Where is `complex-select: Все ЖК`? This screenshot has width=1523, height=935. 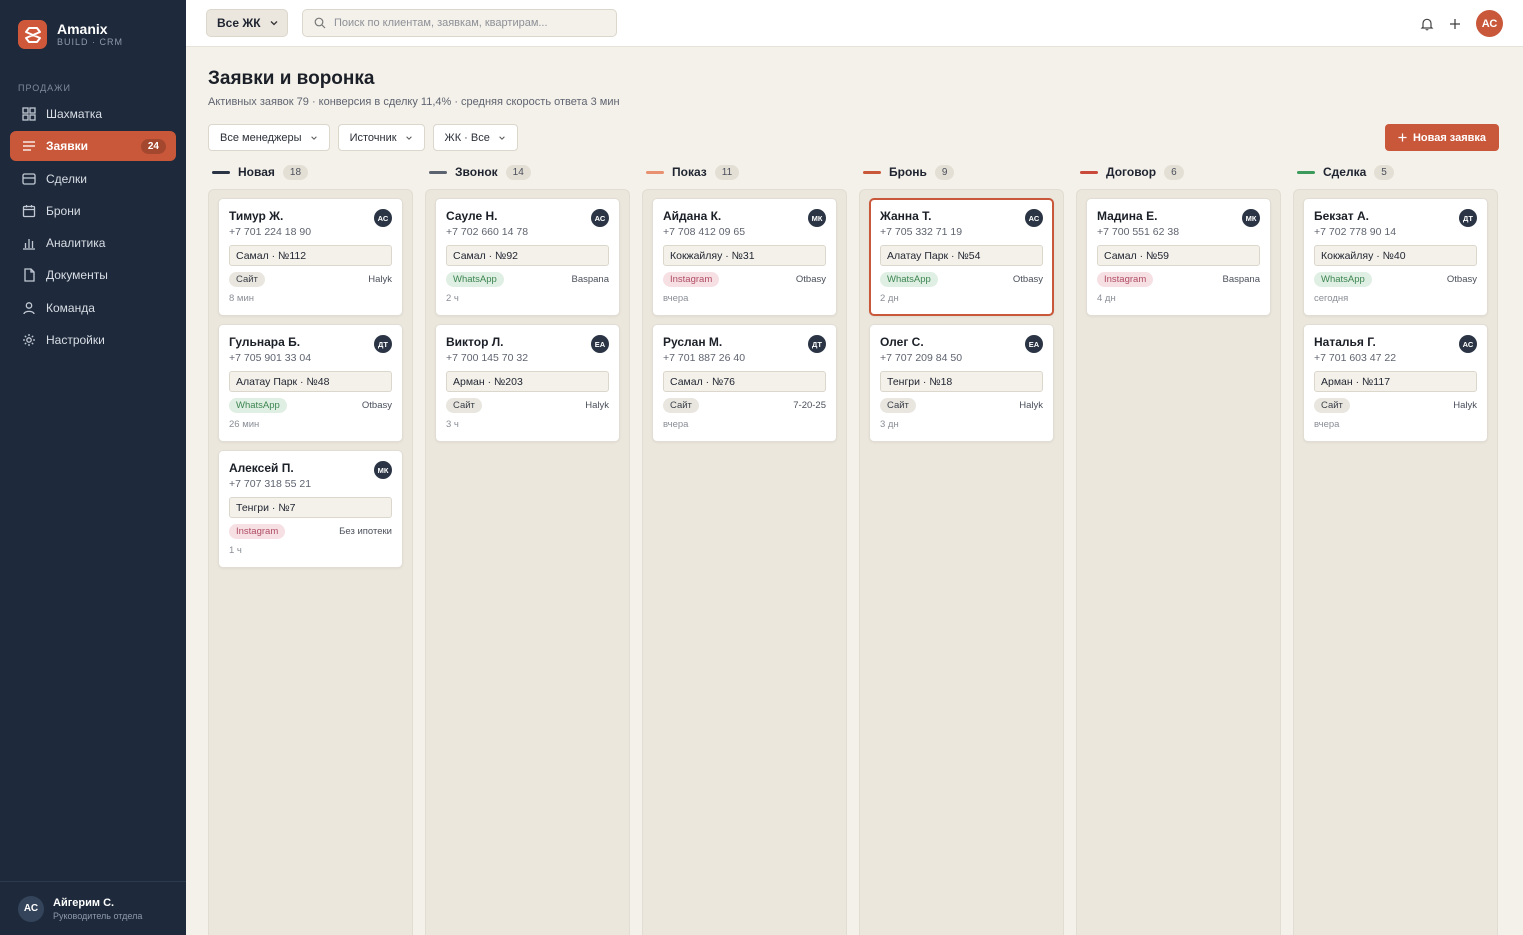
complex-select: Все ЖК is located at coordinates (247, 23).